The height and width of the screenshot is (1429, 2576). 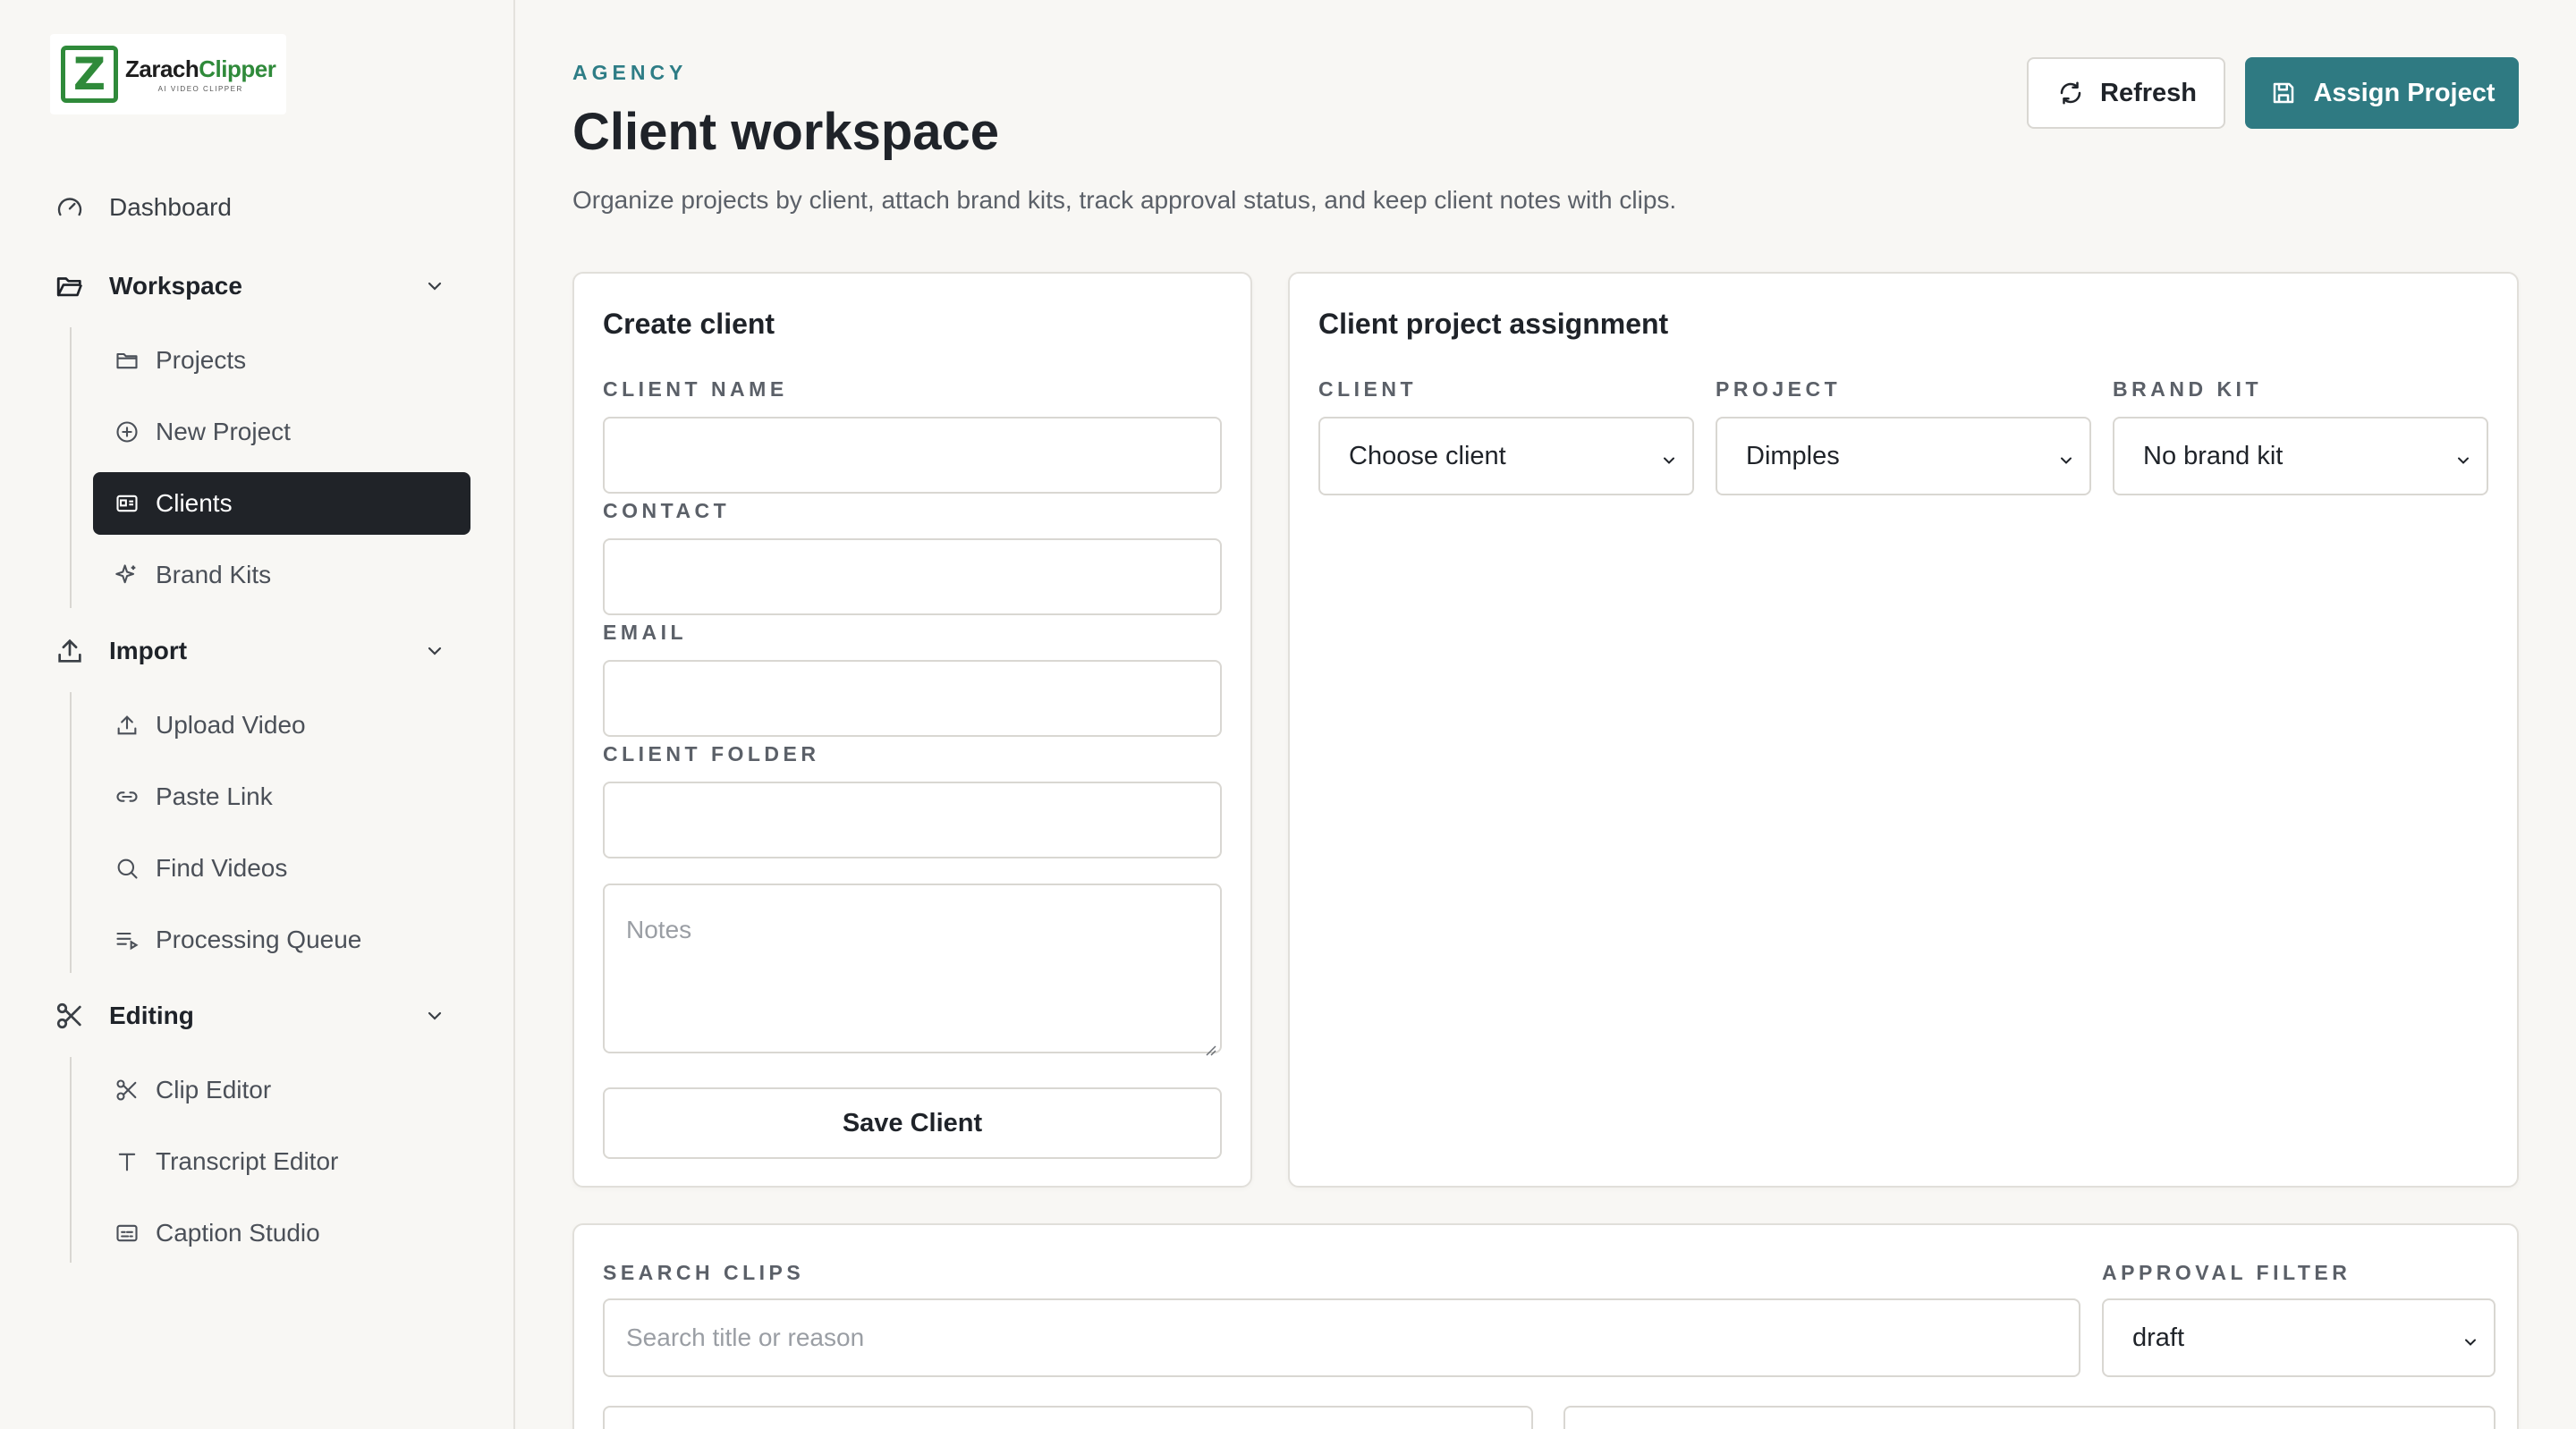 What do you see at coordinates (659, 930) in the screenshot?
I see `notes-placeholder: Notes` at bounding box center [659, 930].